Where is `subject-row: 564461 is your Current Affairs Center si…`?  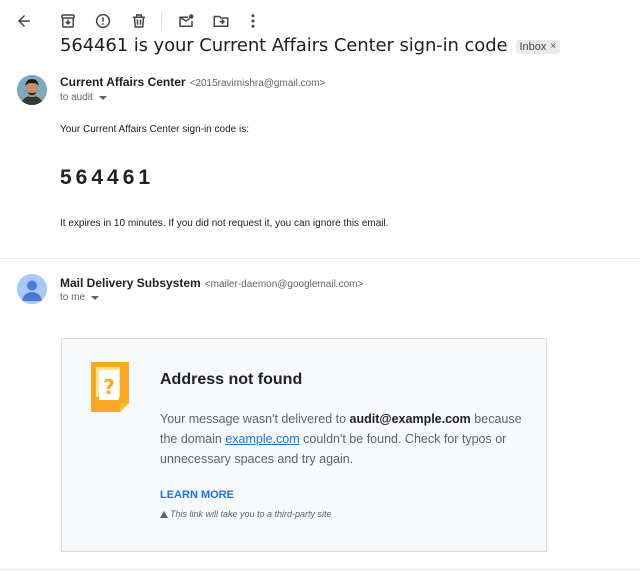 subject-row: 564461 is your Current Affairs Center si… is located at coordinates (310, 45).